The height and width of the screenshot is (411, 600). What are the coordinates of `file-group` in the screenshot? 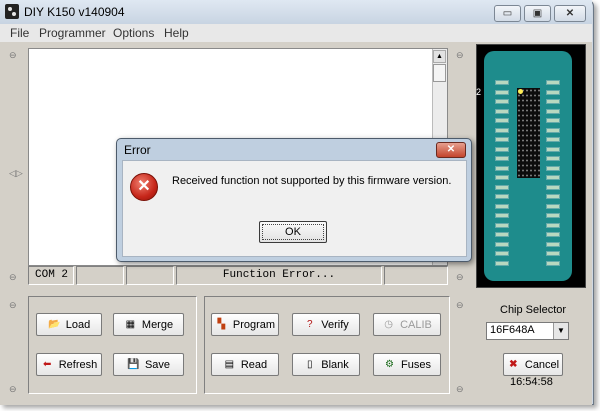 It's located at (112, 345).